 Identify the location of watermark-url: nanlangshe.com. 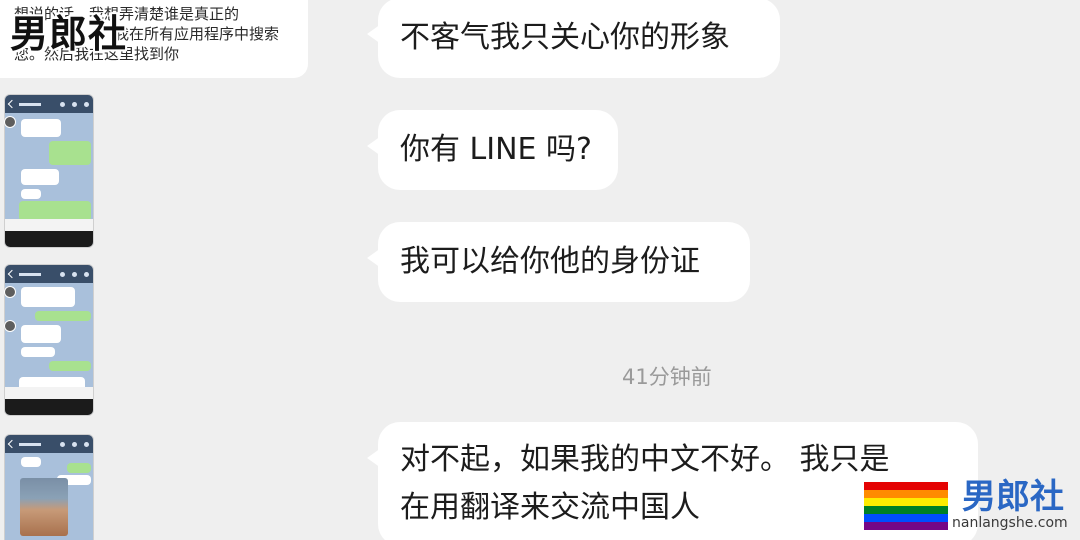
(1010, 523).